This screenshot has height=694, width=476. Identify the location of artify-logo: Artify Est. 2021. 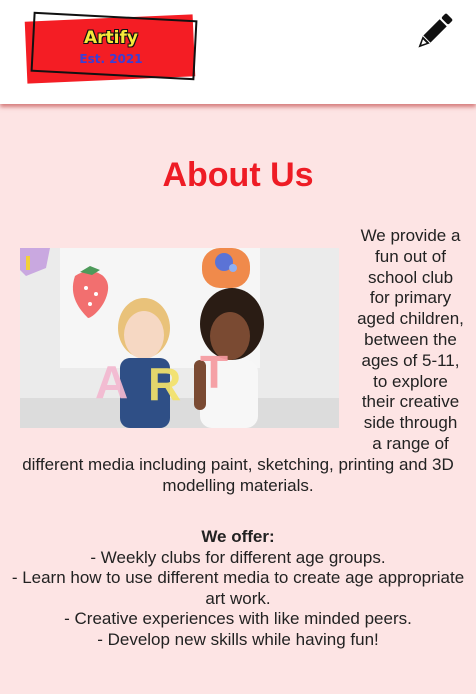
(111, 47).